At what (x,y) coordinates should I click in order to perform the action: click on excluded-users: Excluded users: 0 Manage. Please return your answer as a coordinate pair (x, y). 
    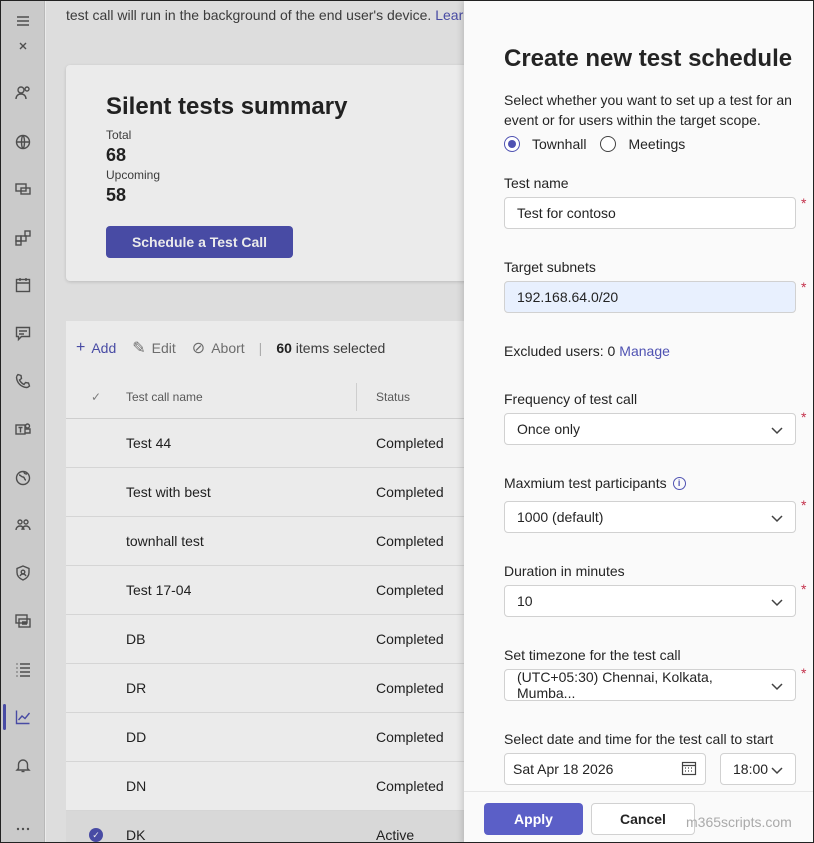
    Looking at the image, I should click on (587, 351).